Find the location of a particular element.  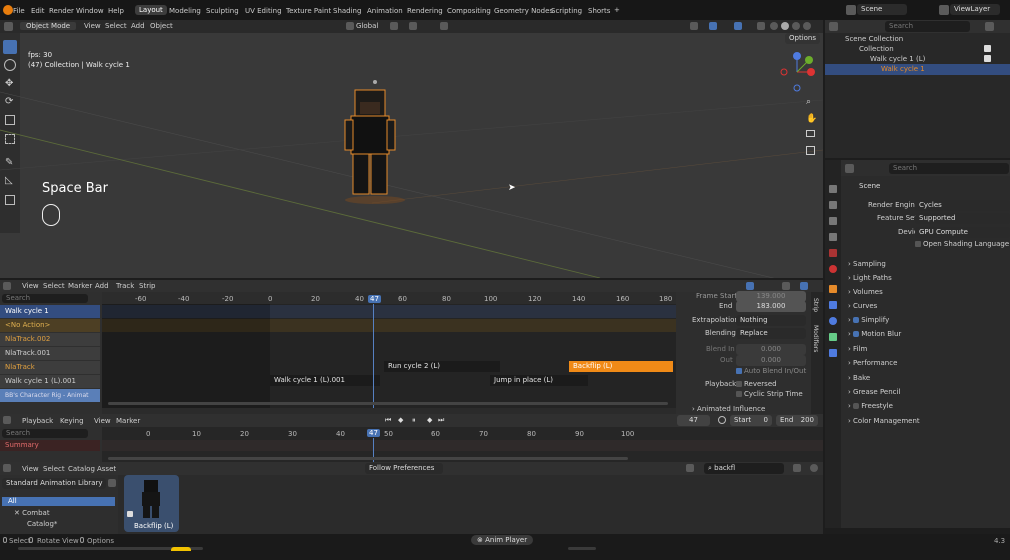

nla-menu-marker: Marker is located at coordinates (80, 286).